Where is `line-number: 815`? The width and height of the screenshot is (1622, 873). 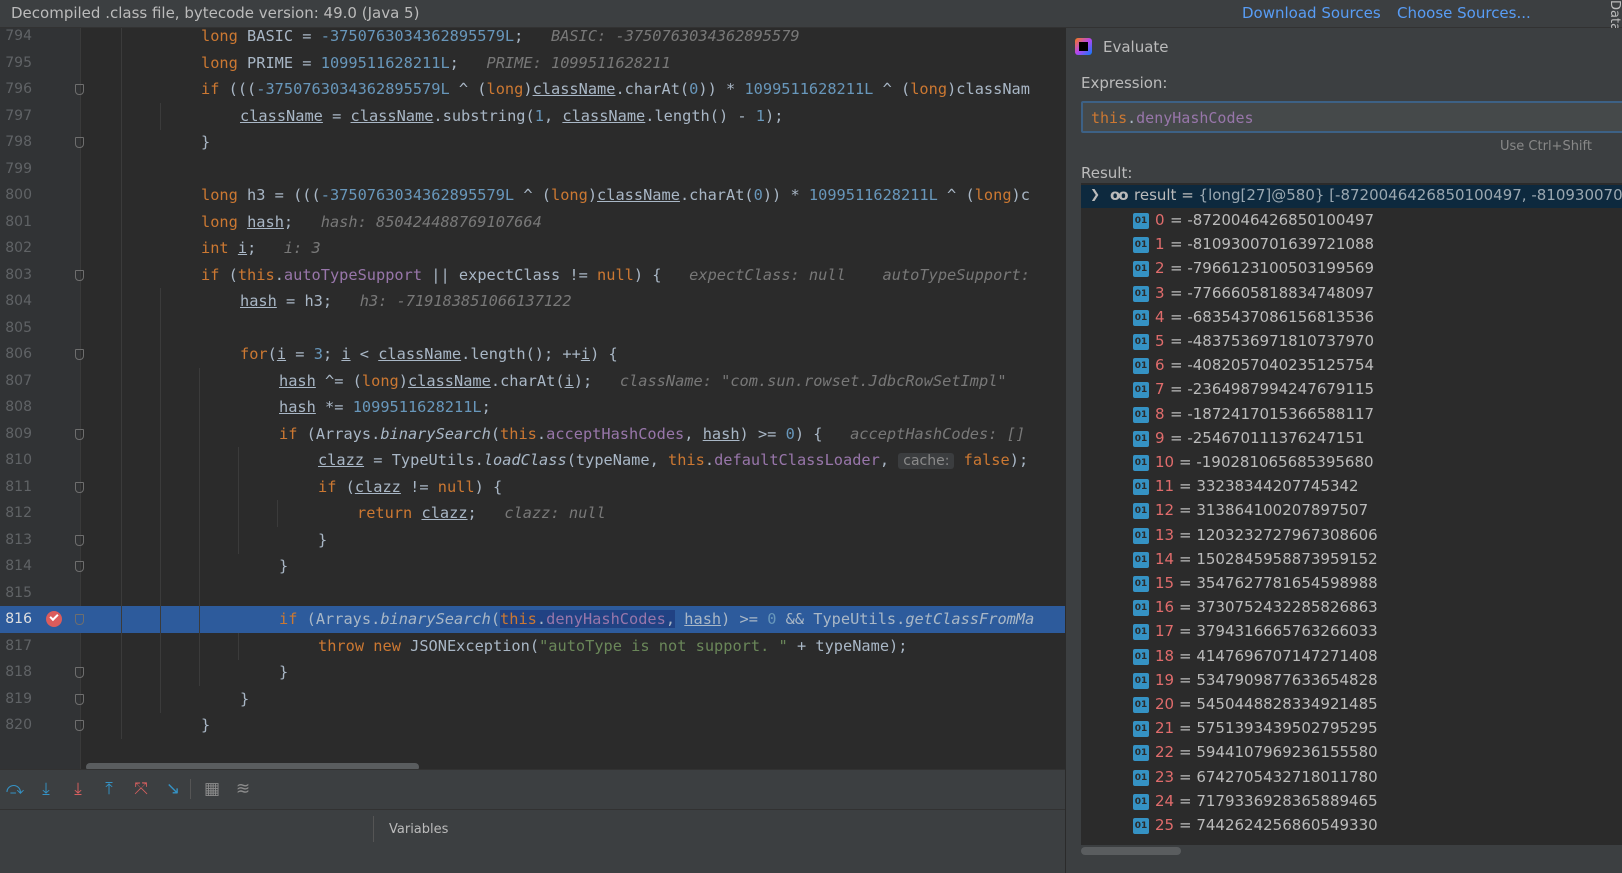 line-number: 815 is located at coordinates (16, 593).